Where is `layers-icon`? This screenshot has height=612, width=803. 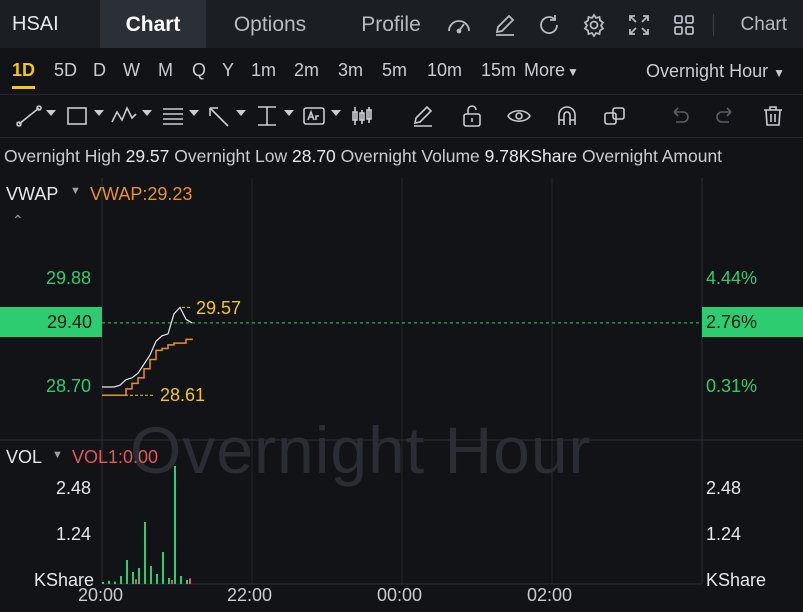
layers-icon is located at coordinates (615, 116).